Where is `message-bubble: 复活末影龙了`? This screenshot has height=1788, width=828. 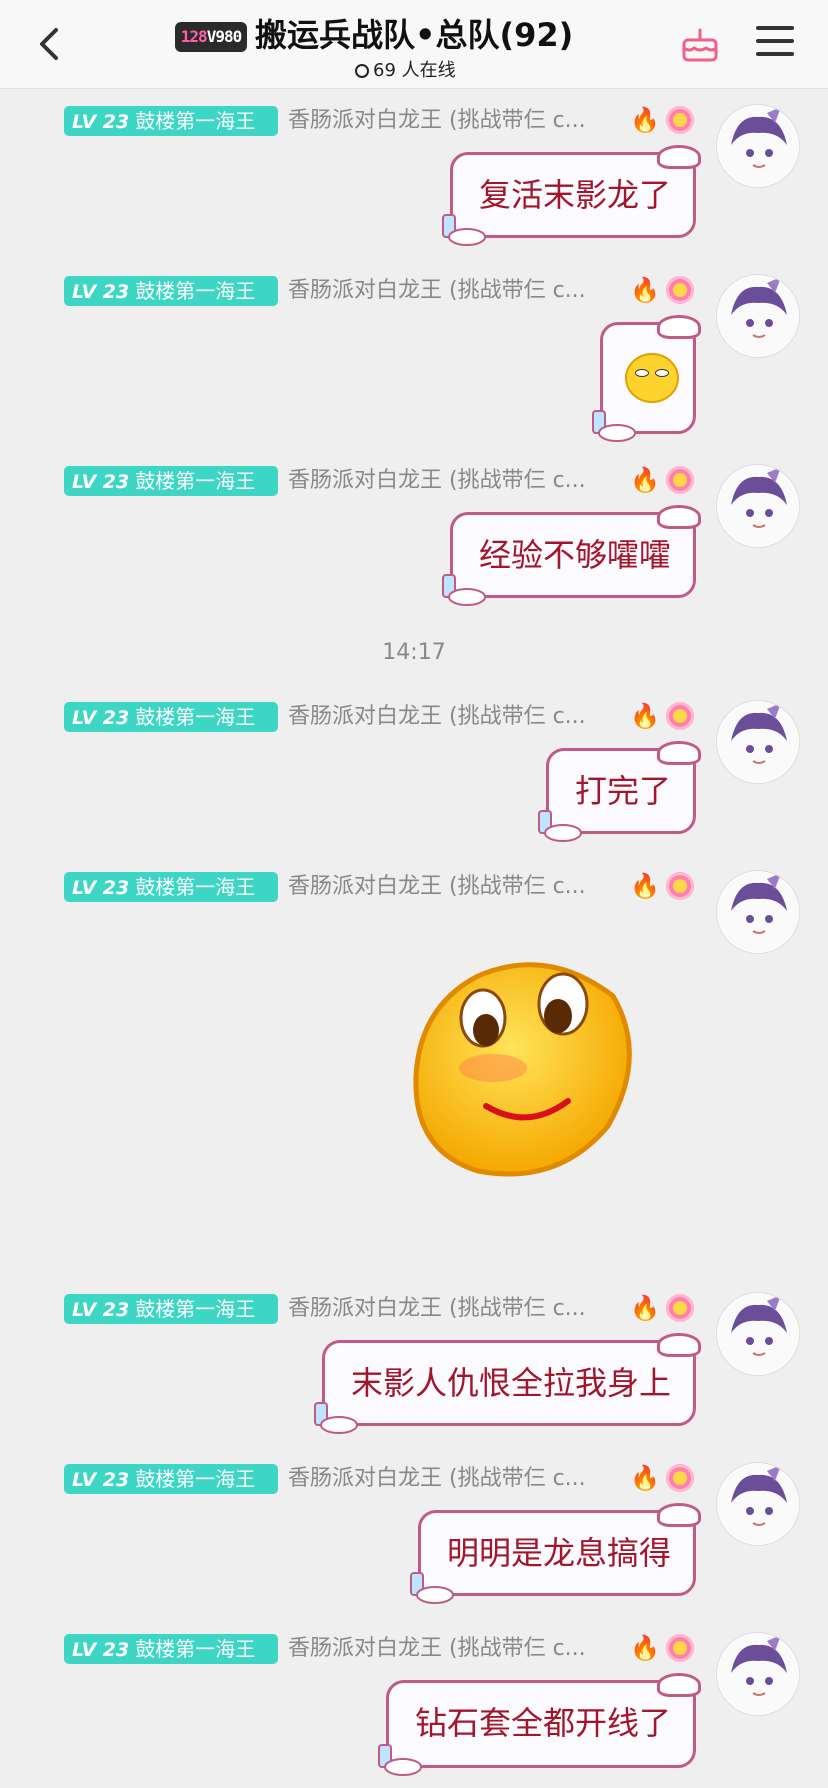
message-bubble: 复活末影龙了 is located at coordinates (571, 195).